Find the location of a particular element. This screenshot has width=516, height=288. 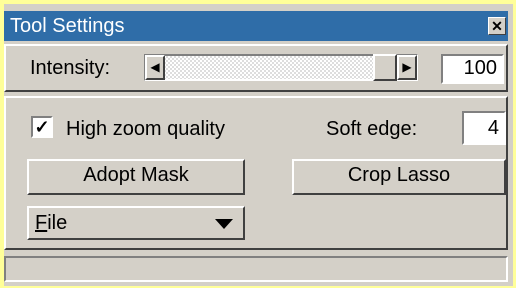

intensity-value-field: 100 is located at coordinates (472, 69).